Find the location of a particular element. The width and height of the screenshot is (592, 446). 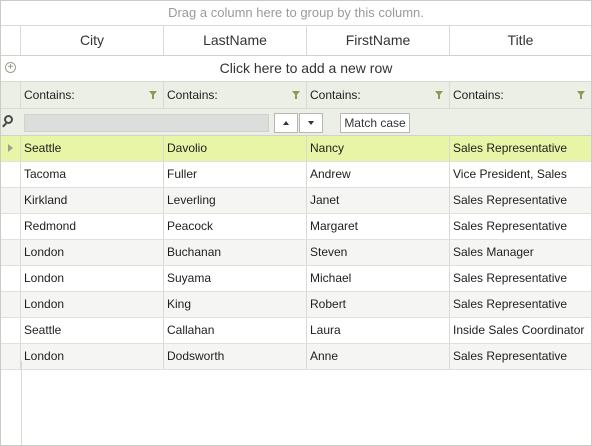

table-row: London Suyama Michael Sales Representative is located at coordinates (296, 279).